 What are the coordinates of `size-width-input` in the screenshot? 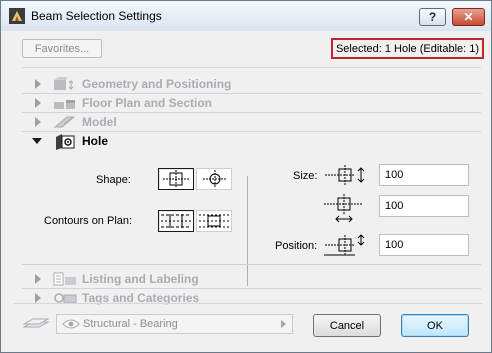 It's located at (424, 175).